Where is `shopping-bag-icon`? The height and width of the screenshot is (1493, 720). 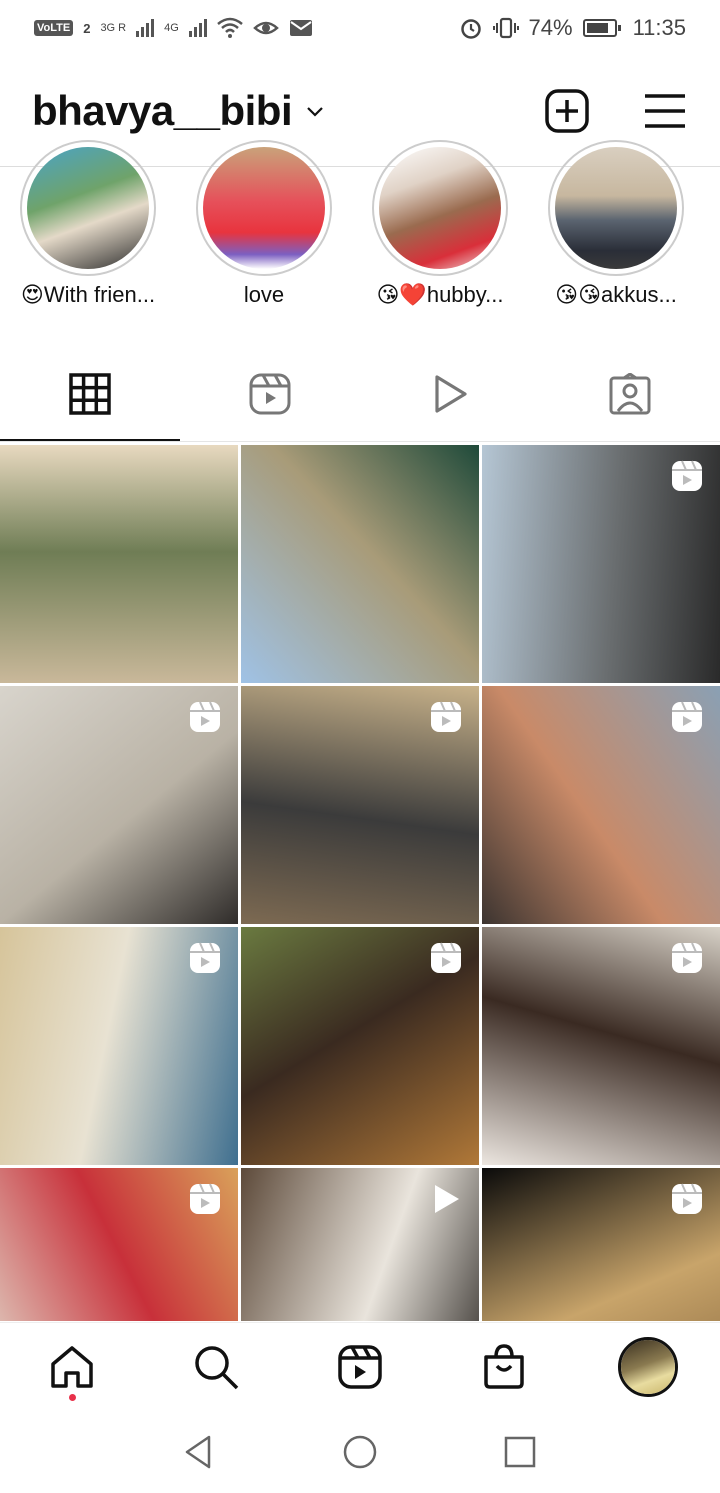 shopping-bag-icon is located at coordinates (504, 1366).